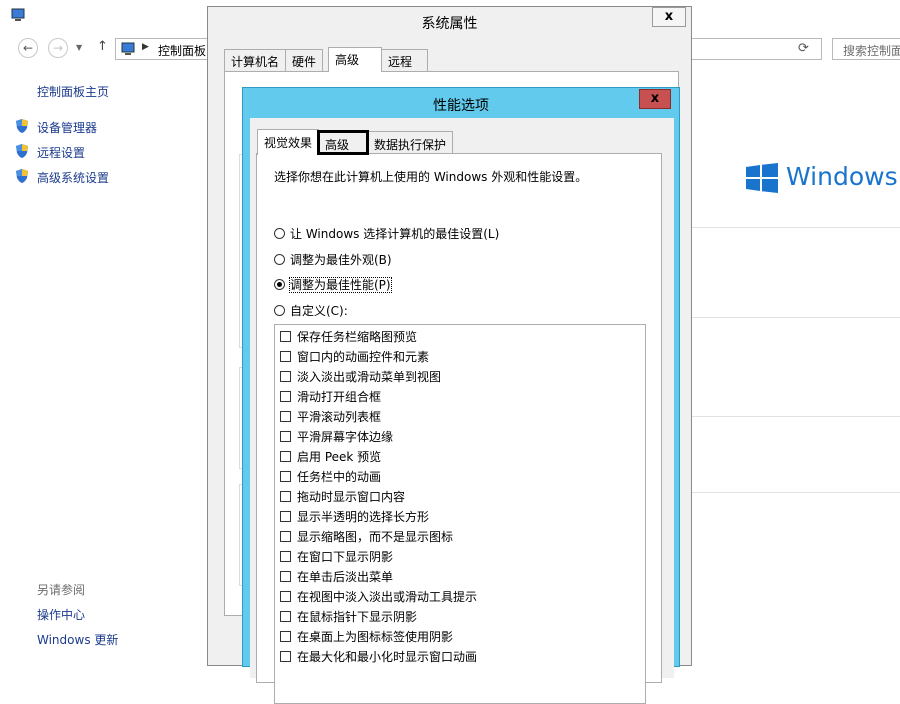 This screenshot has width=900, height=704. What do you see at coordinates (431, 177) in the screenshot?
I see `visual-effects-description: 选择你想在此计算机上使用的 Windows 外观和性能设置。` at bounding box center [431, 177].